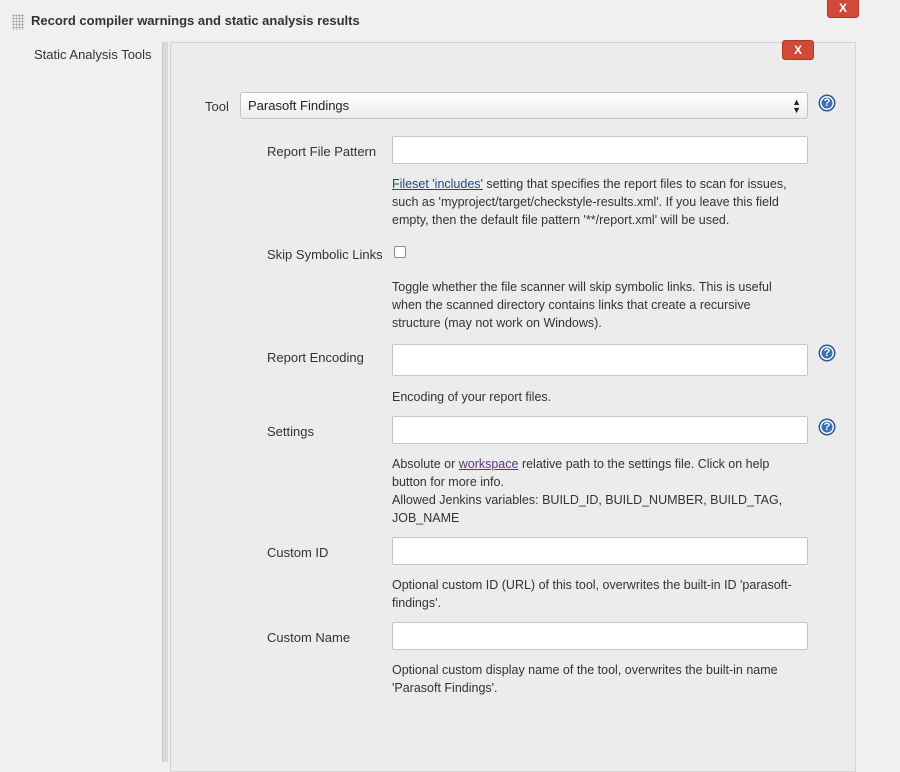 This screenshot has width=900, height=772. Describe the element at coordinates (298, 552) in the screenshot. I see `custom-id-label: Custom ID` at that location.